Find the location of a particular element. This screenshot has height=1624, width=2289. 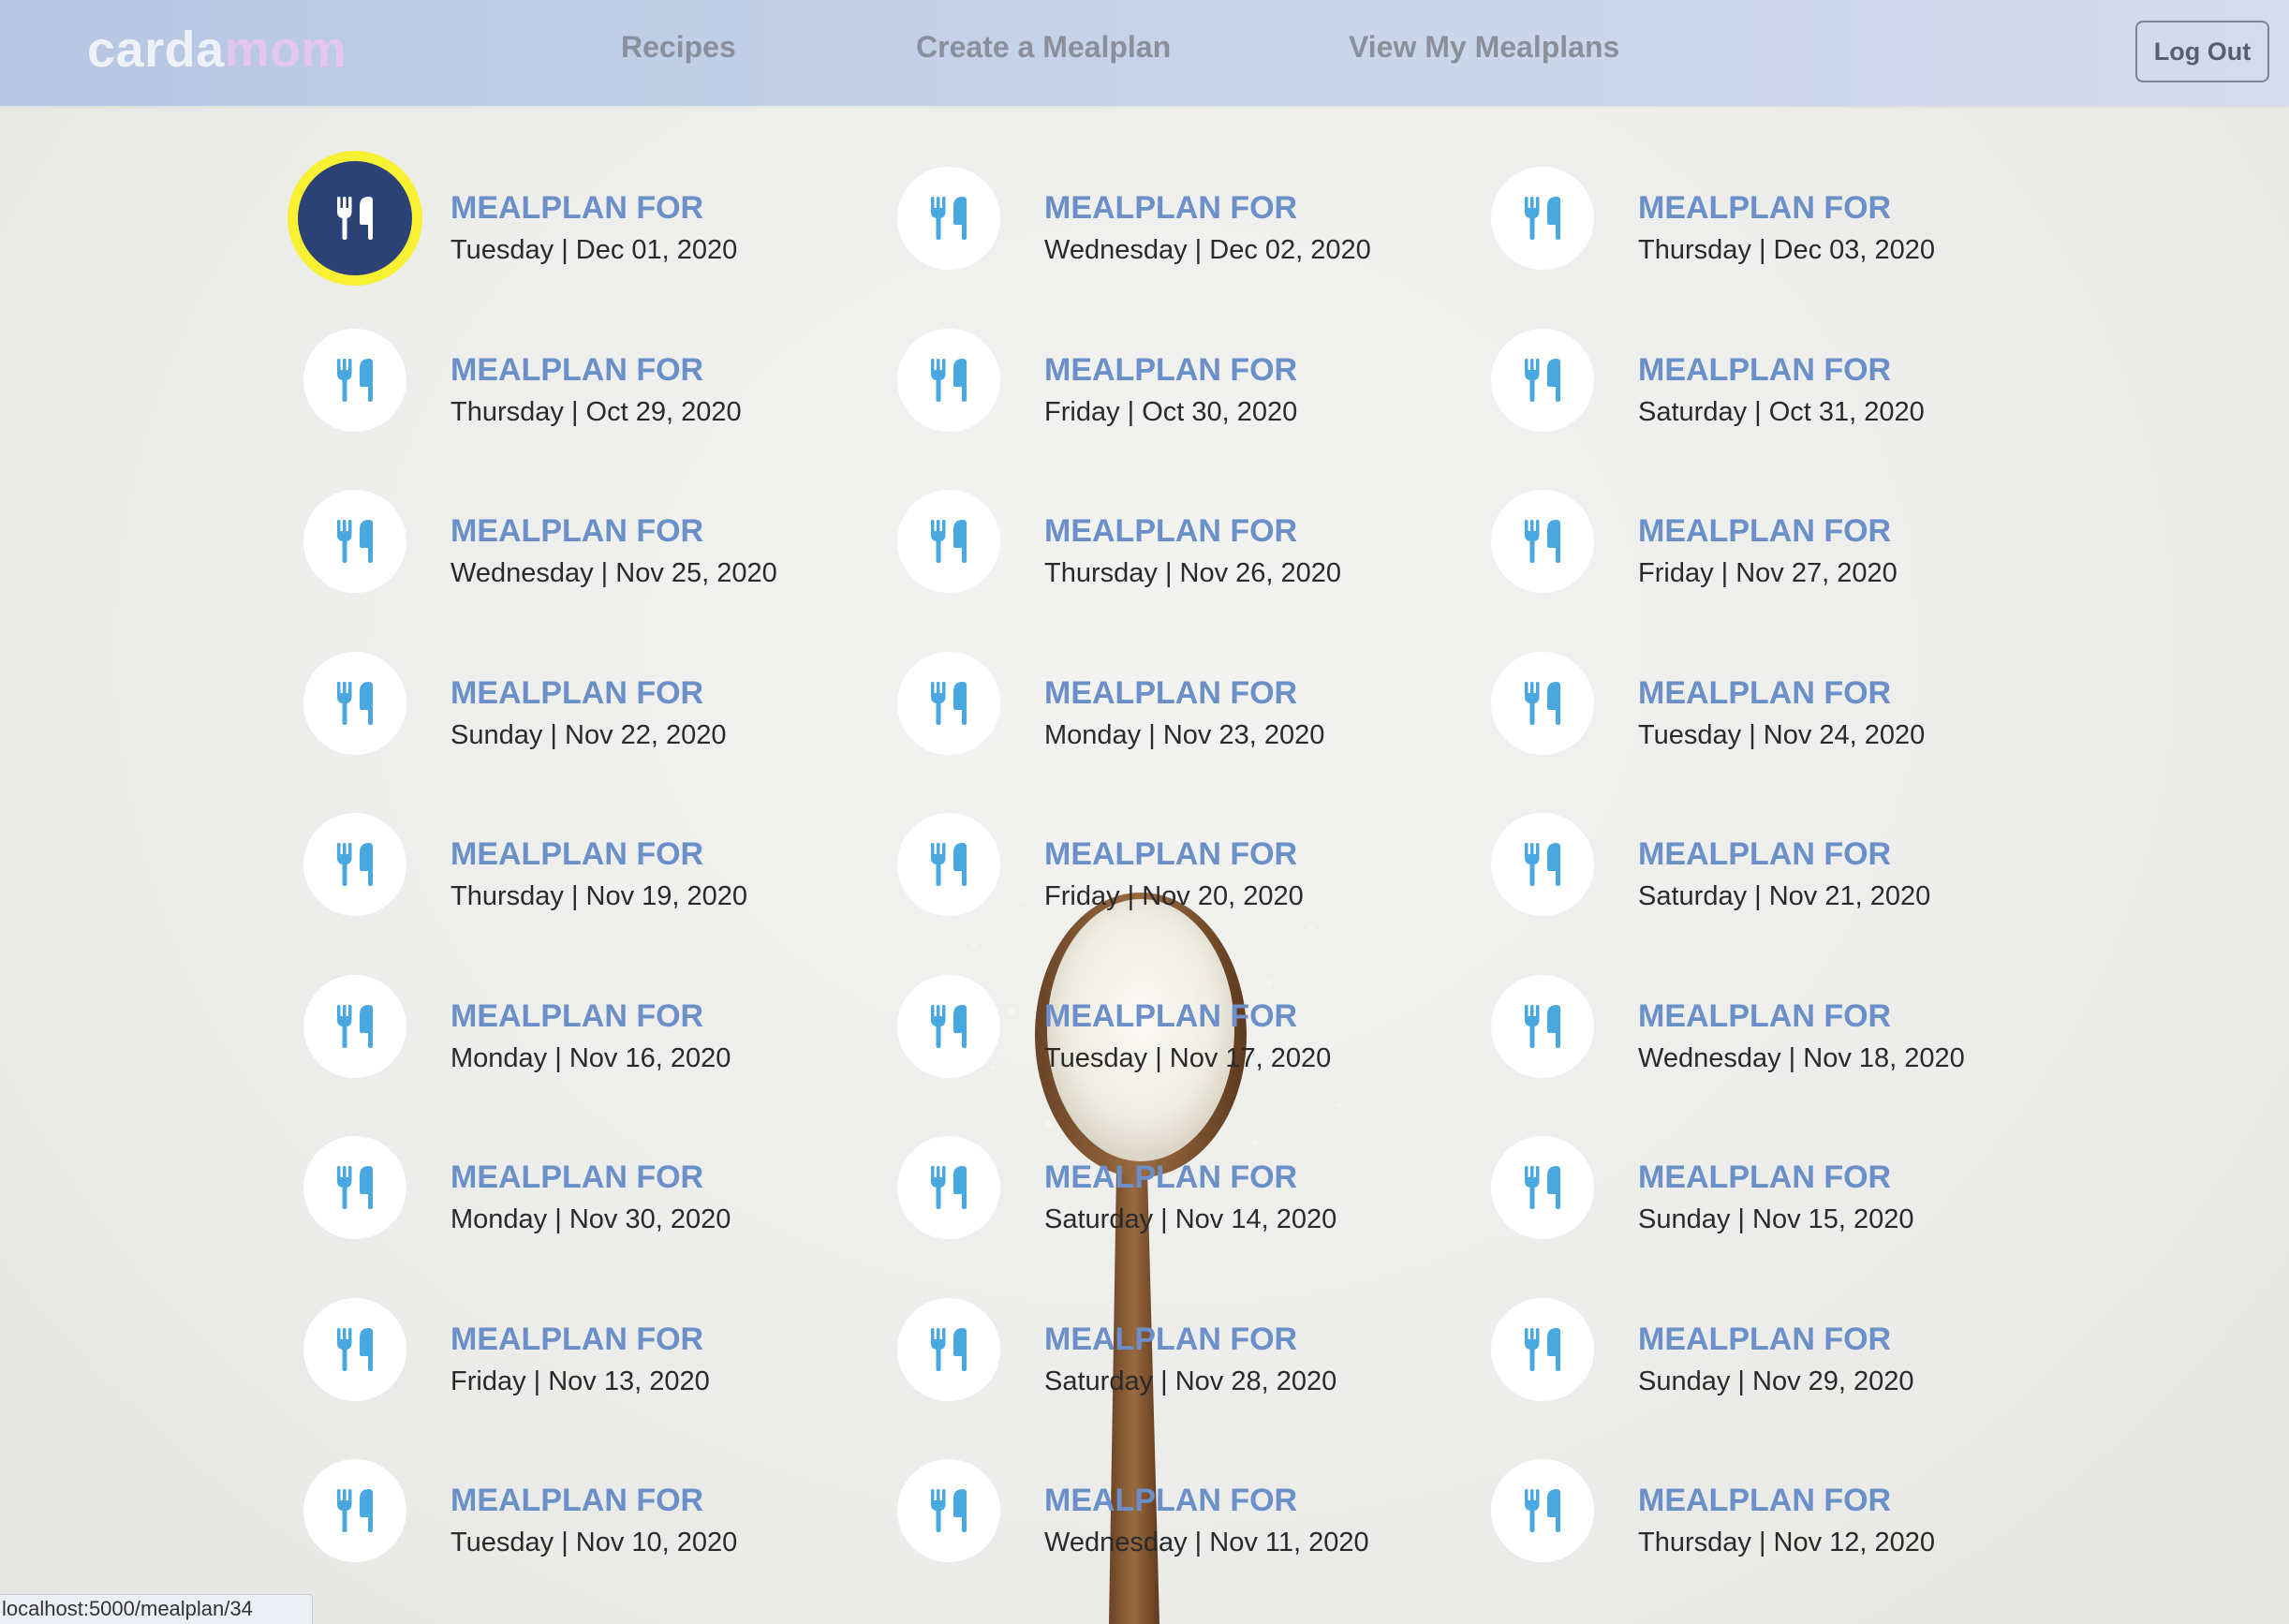

mealplan-item: MEALPLAN FOR Tuesday | Dec 01, 2020 is located at coordinates (600, 248).